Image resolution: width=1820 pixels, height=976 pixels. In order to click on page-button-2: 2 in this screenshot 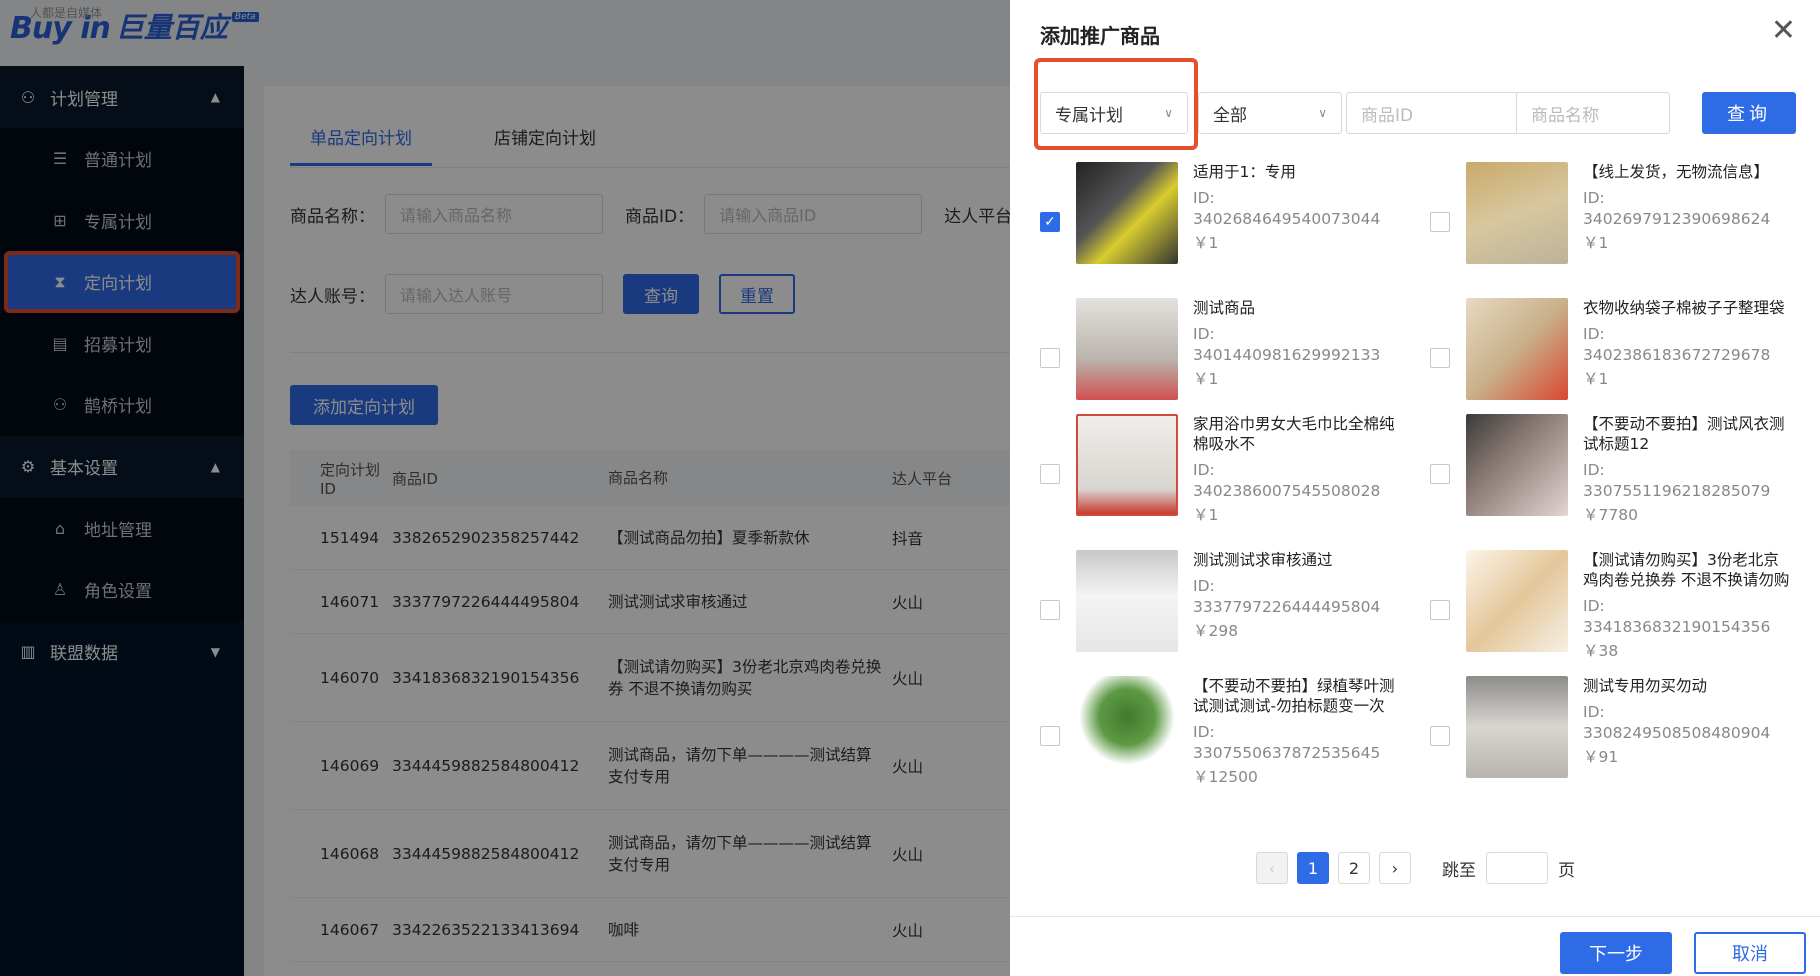, I will do `click(1354, 868)`.